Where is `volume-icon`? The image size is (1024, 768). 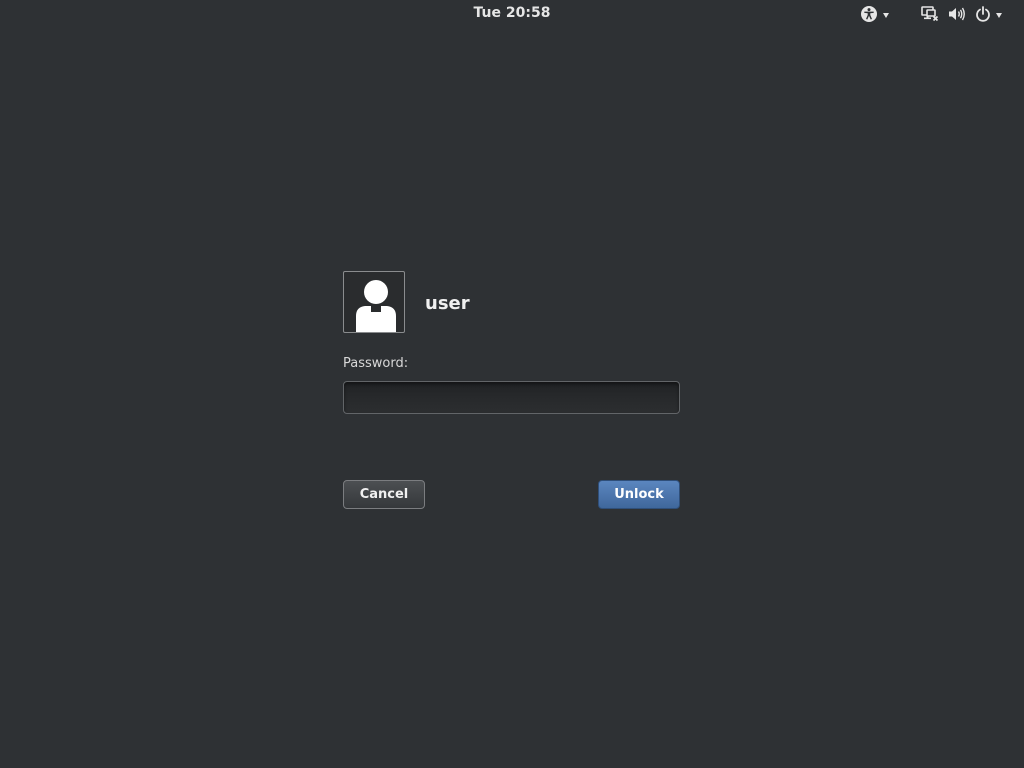
volume-icon is located at coordinates (957, 14).